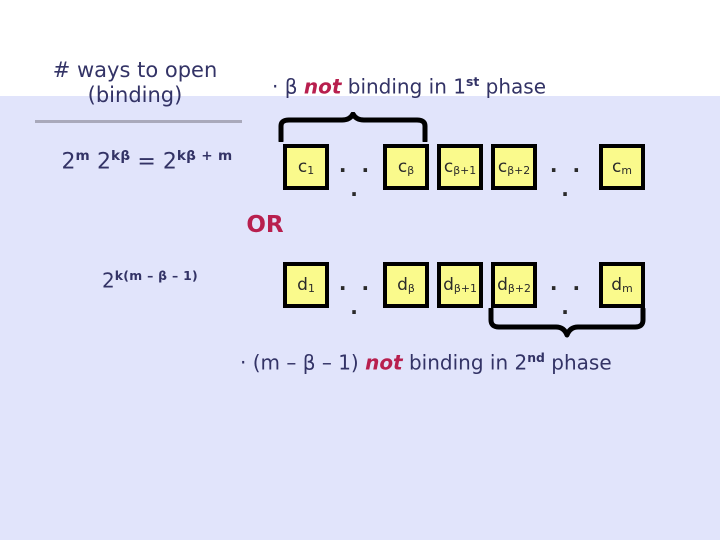 The width and height of the screenshot is (720, 540). I want to click on caption-second-phase: · (m – β – 1) not binding in 2nd phase, so click(426, 362).